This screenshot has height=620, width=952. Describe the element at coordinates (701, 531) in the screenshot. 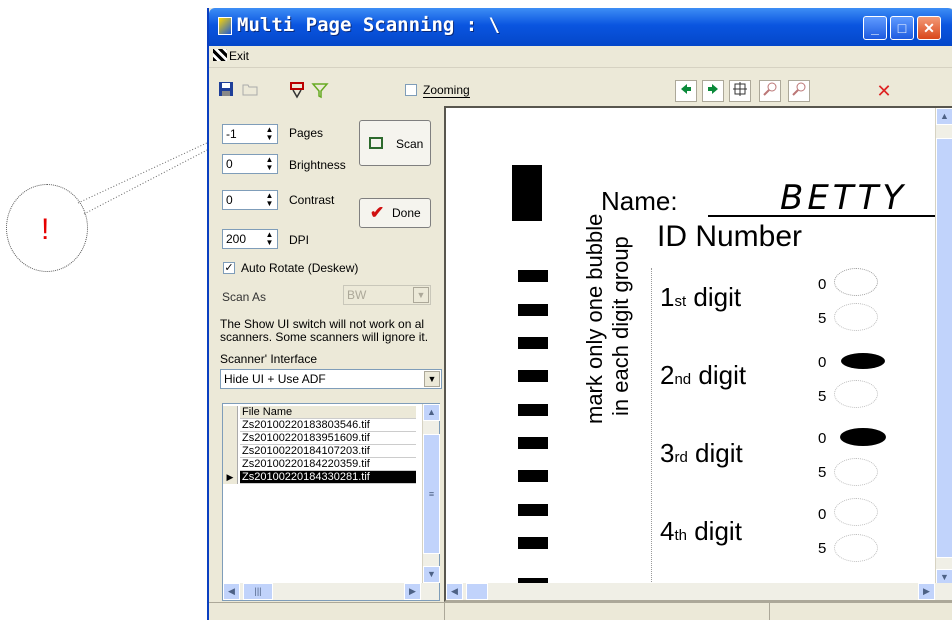

I see `digit-label-4: 4th digit` at that location.